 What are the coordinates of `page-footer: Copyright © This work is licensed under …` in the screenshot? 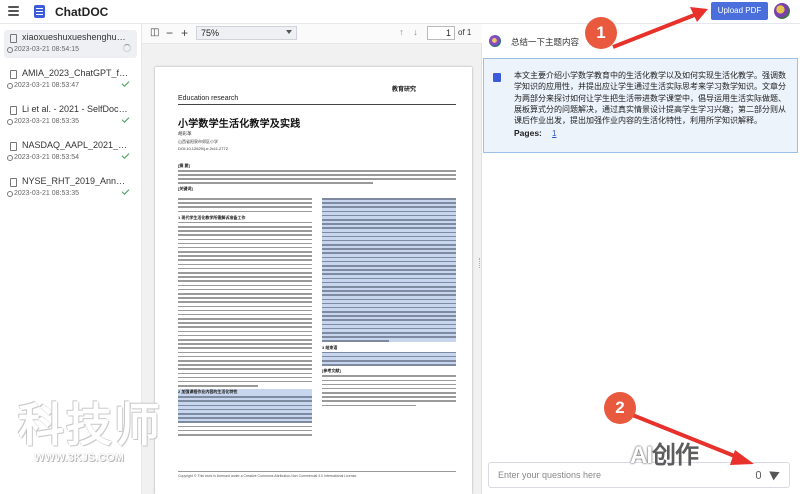 It's located at (268, 476).